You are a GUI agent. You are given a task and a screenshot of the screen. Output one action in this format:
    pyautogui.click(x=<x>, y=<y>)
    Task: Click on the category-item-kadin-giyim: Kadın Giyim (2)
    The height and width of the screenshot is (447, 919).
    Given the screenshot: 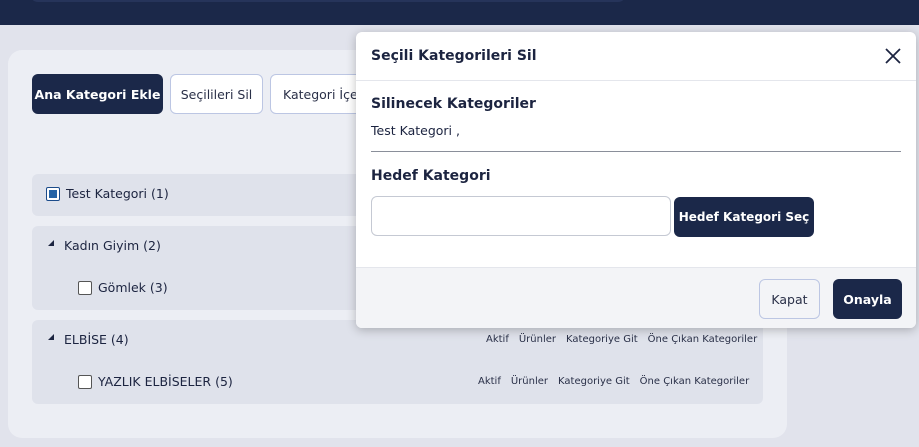 What is the action you would take?
    pyautogui.click(x=104, y=245)
    